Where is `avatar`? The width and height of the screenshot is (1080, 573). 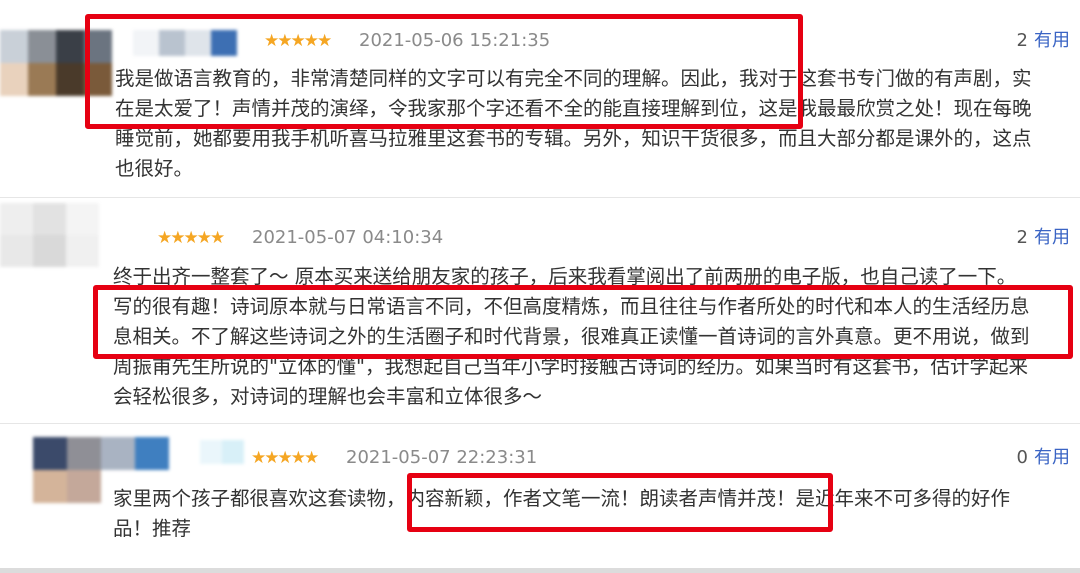 avatar is located at coordinates (50, 235).